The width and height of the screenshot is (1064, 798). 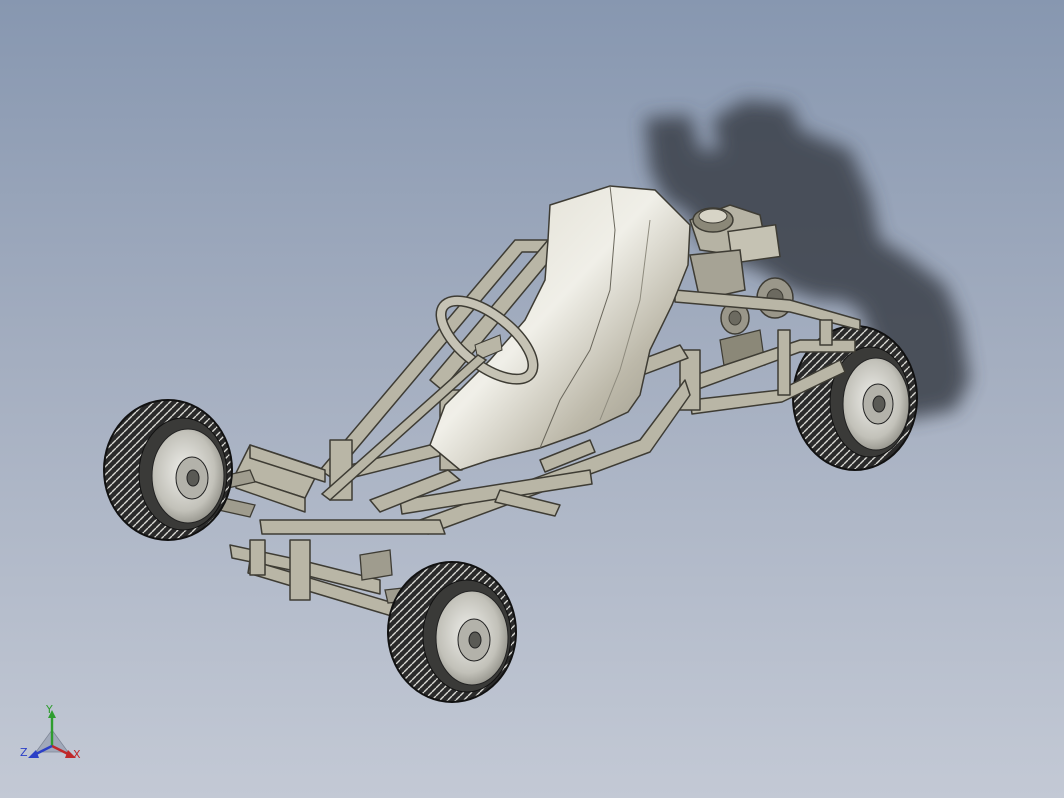 What do you see at coordinates (168, 470) in the screenshot?
I see `front-left-wheel` at bounding box center [168, 470].